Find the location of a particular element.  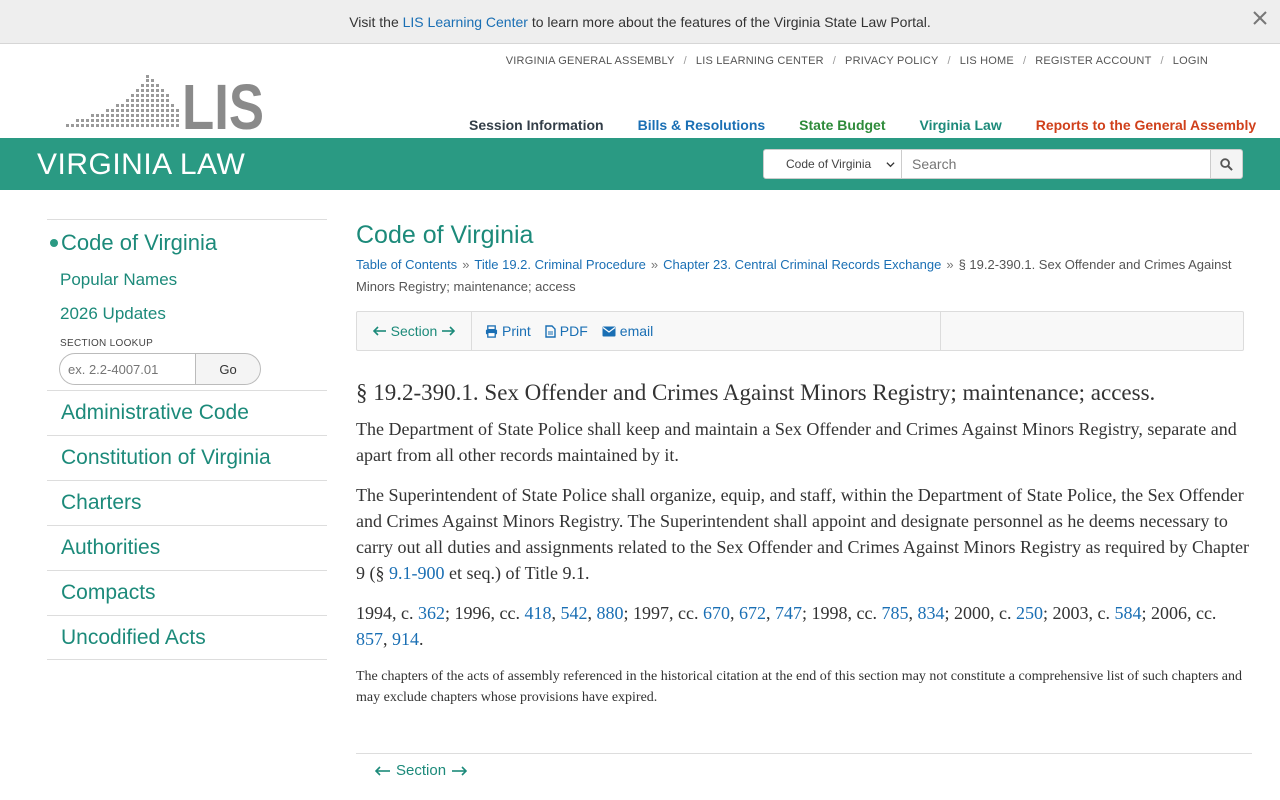

section-title: VIRGINIA LAW is located at coordinates (141, 164).